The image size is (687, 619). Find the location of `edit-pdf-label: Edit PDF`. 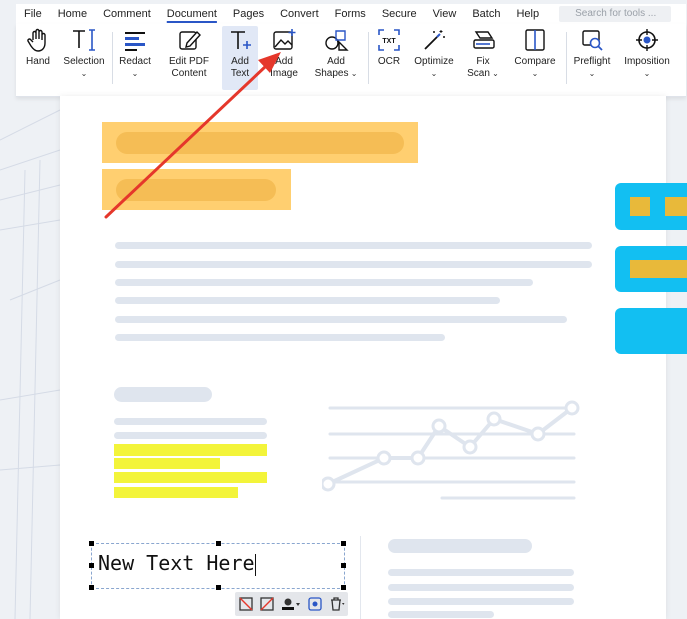

edit-pdf-label: Edit PDF is located at coordinates (188, 61).